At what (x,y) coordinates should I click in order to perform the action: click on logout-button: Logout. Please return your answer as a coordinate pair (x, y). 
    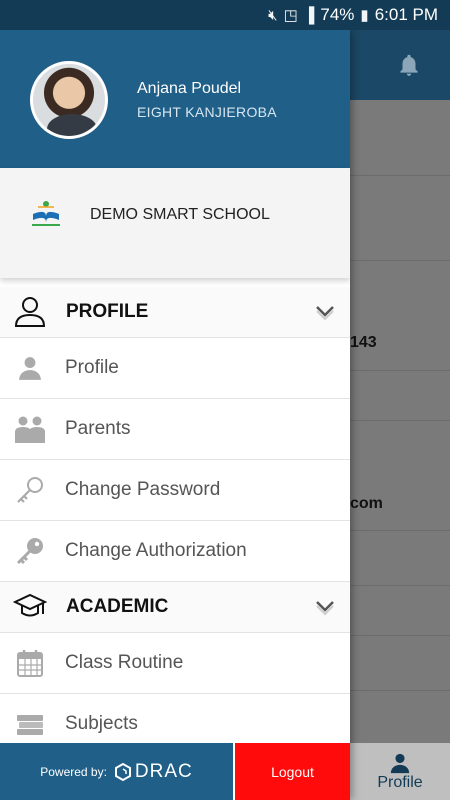
    Looking at the image, I should click on (291, 771).